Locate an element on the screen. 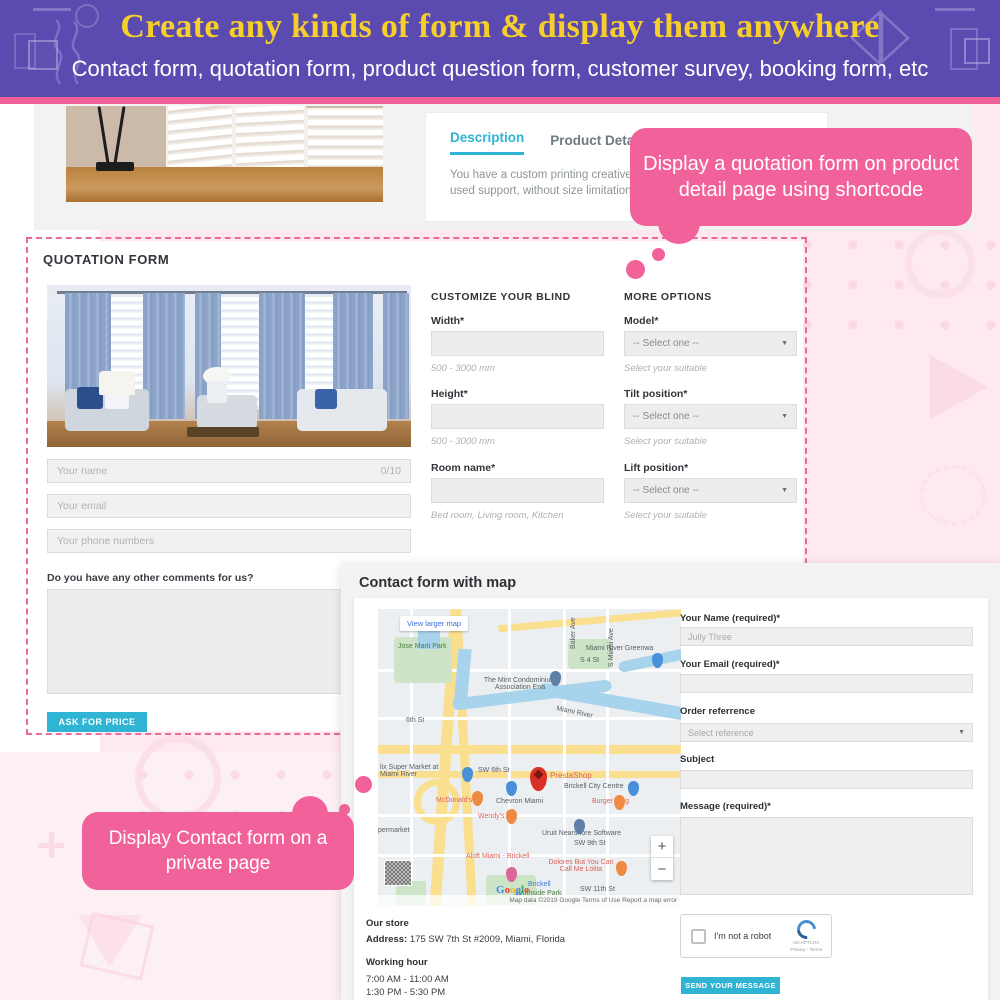 This screenshot has width=1000, height=1000. model-select-value: -- Select one -- is located at coordinates (666, 343).